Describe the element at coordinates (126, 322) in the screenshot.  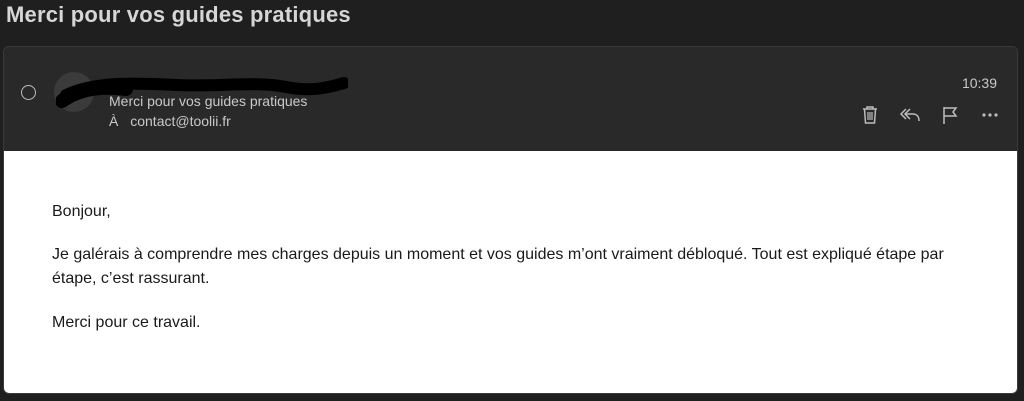
I see `body-closing: Merci pour ce travail.` at that location.